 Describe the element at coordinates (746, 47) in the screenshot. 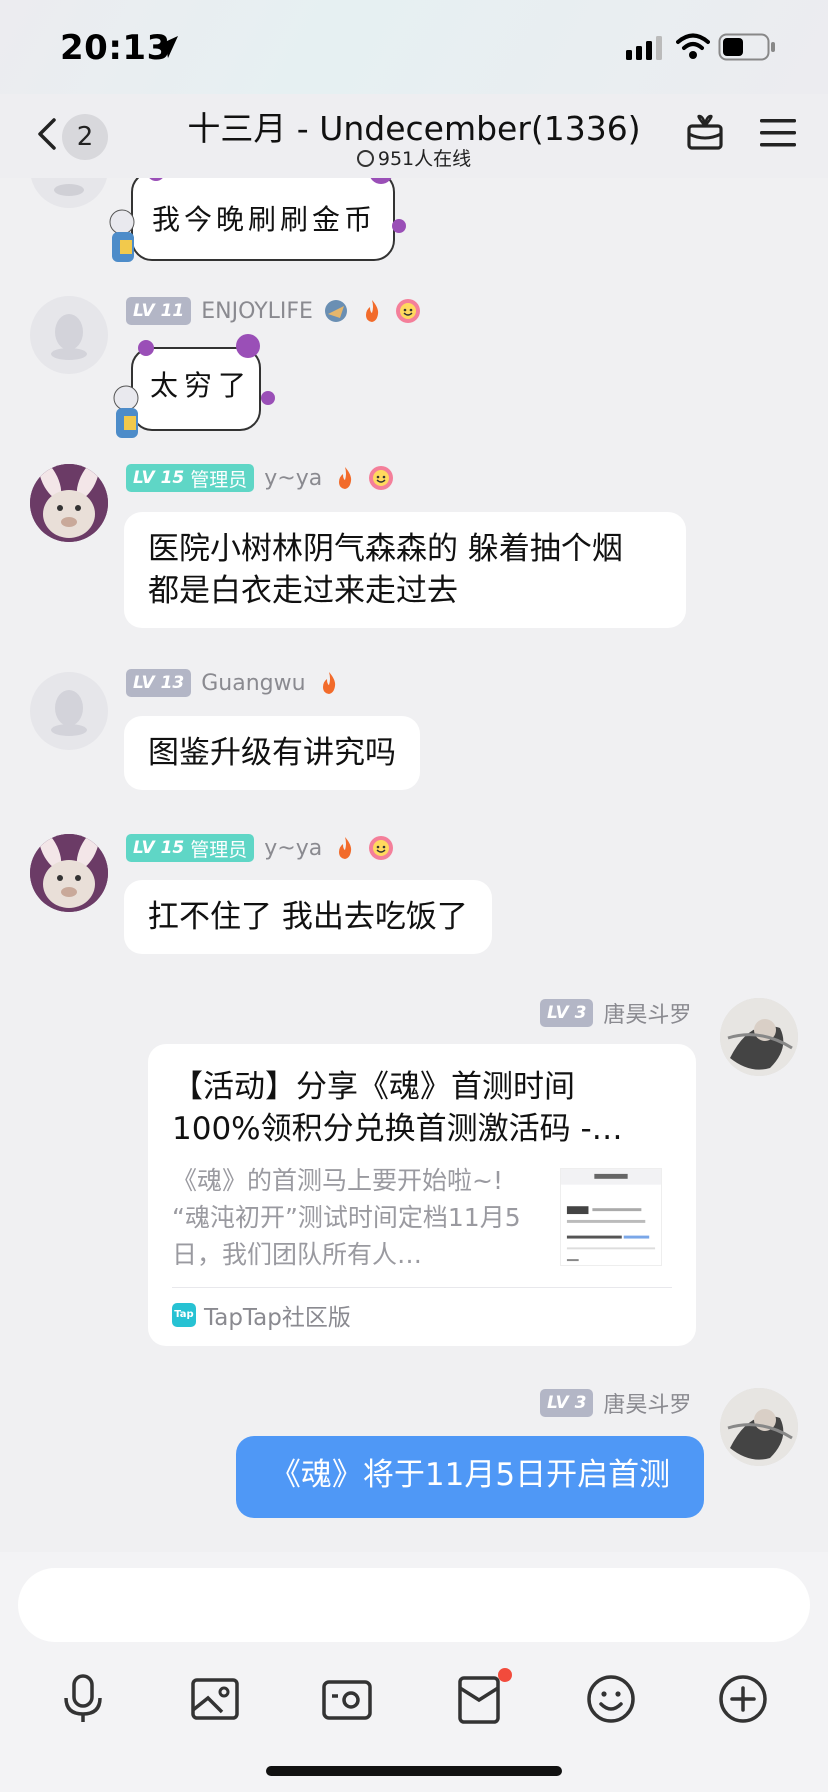

I see `battery-icon` at that location.